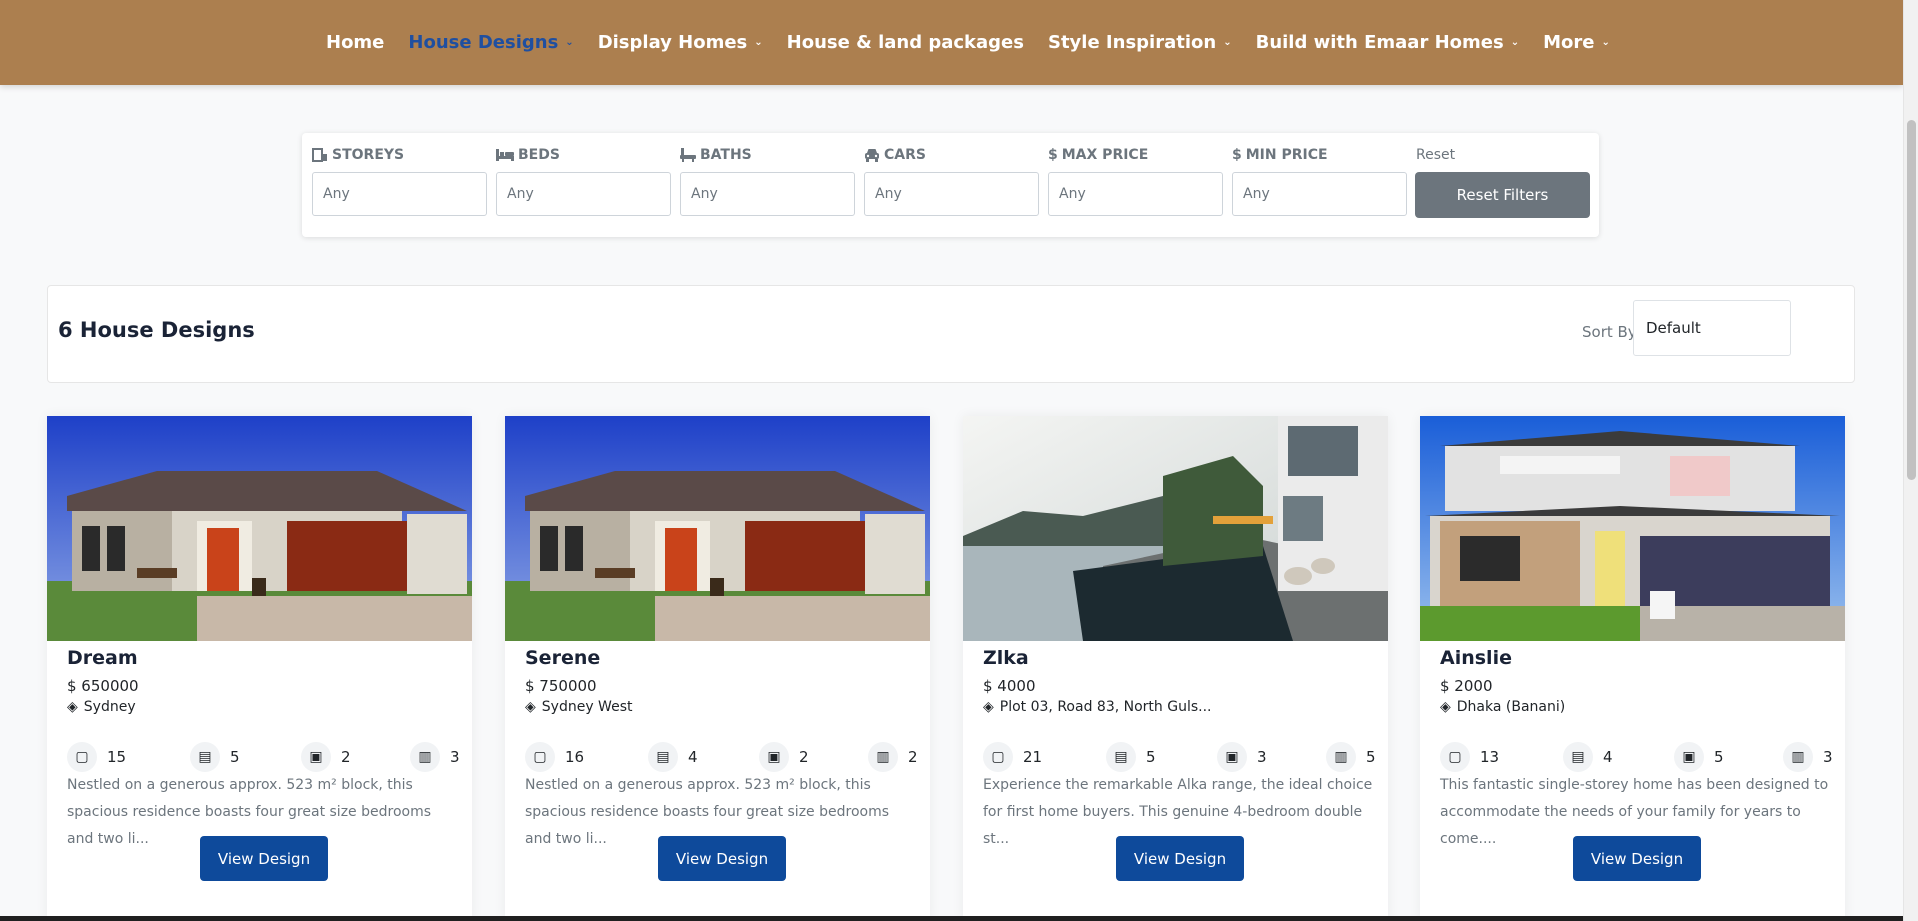 This screenshot has height=921, width=1918. I want to click on nav-house-land-label: House & land packages, so click(905, 42).